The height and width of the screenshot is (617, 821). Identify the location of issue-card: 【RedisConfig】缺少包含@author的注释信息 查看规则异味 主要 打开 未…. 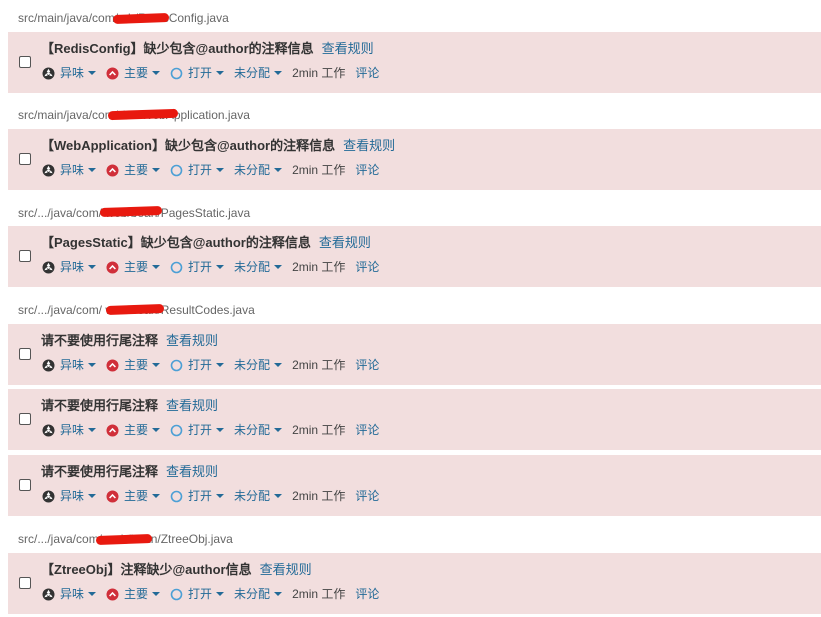
(414, 62).